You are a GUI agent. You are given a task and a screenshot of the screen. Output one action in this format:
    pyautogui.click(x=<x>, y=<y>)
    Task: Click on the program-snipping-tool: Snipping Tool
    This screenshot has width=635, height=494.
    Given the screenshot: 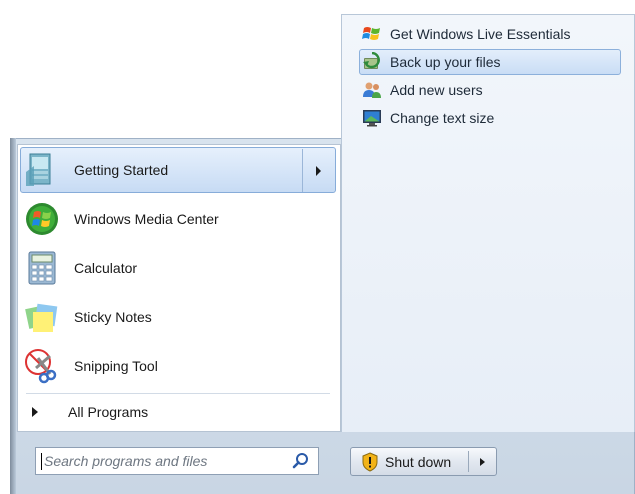 What is the action you would take?
    pyautogui.click(x=178, y=366)
    